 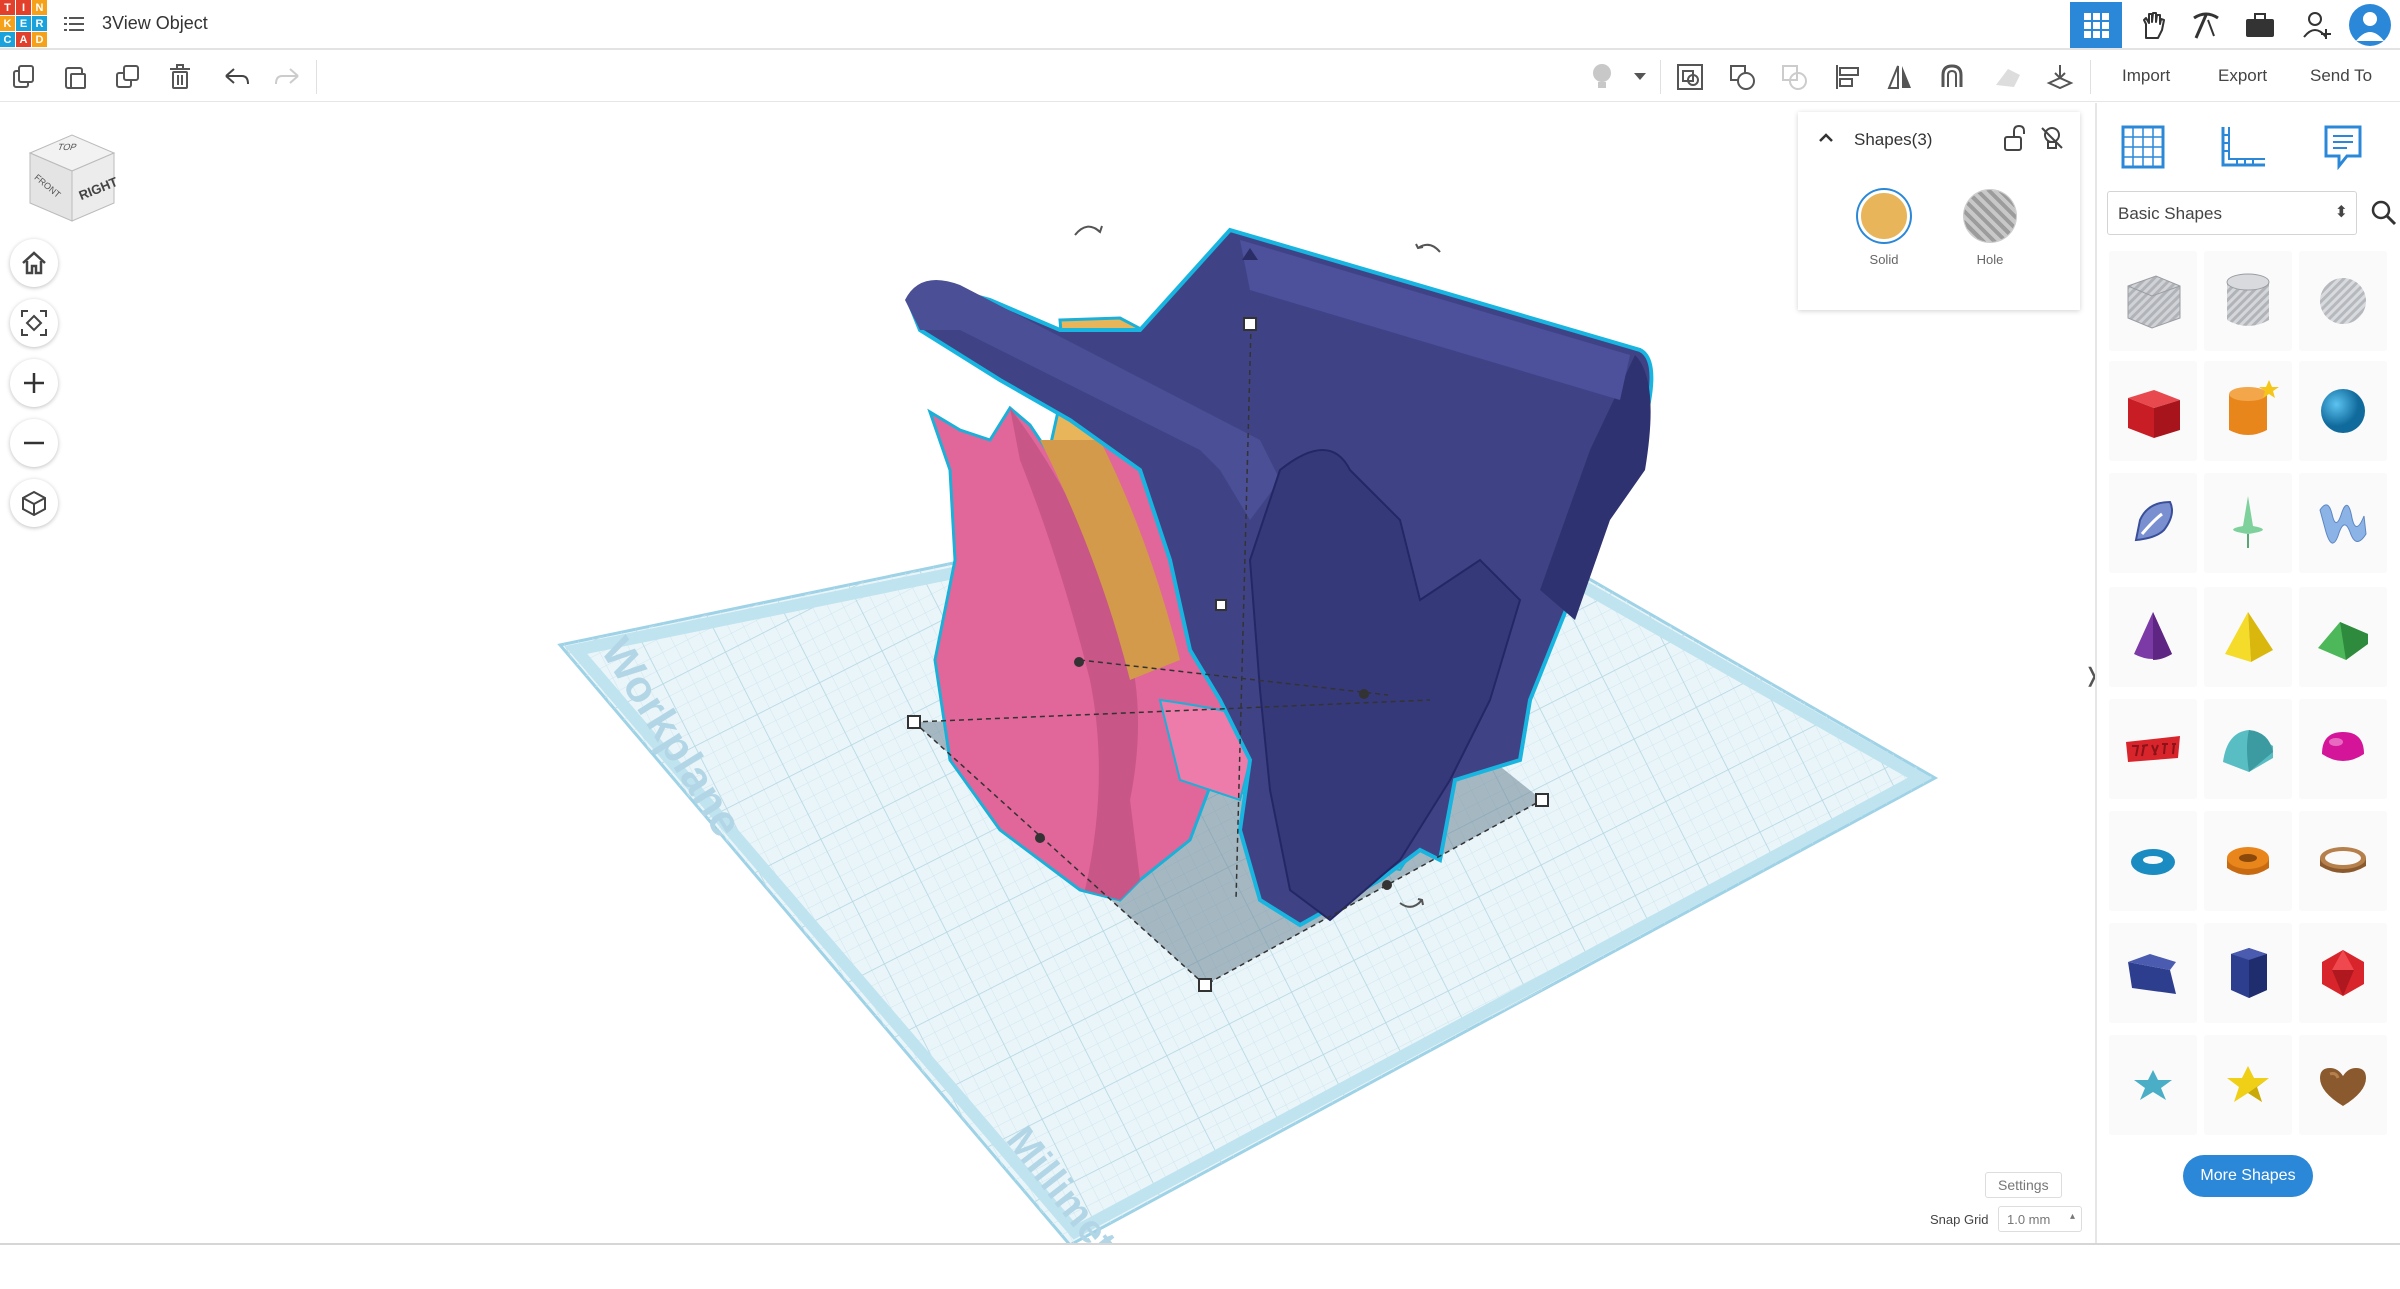 What do you see at coordinates (2248, 301) in the screenshot?
I see `cylinder-hole-shape` at bounding box center [2248, 301].